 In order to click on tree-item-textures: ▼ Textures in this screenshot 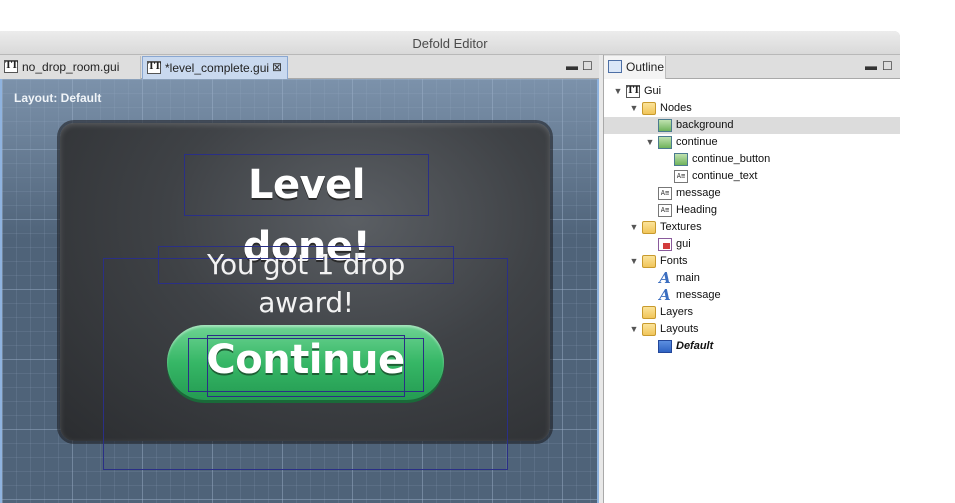, I will do `click(752, 227)`.